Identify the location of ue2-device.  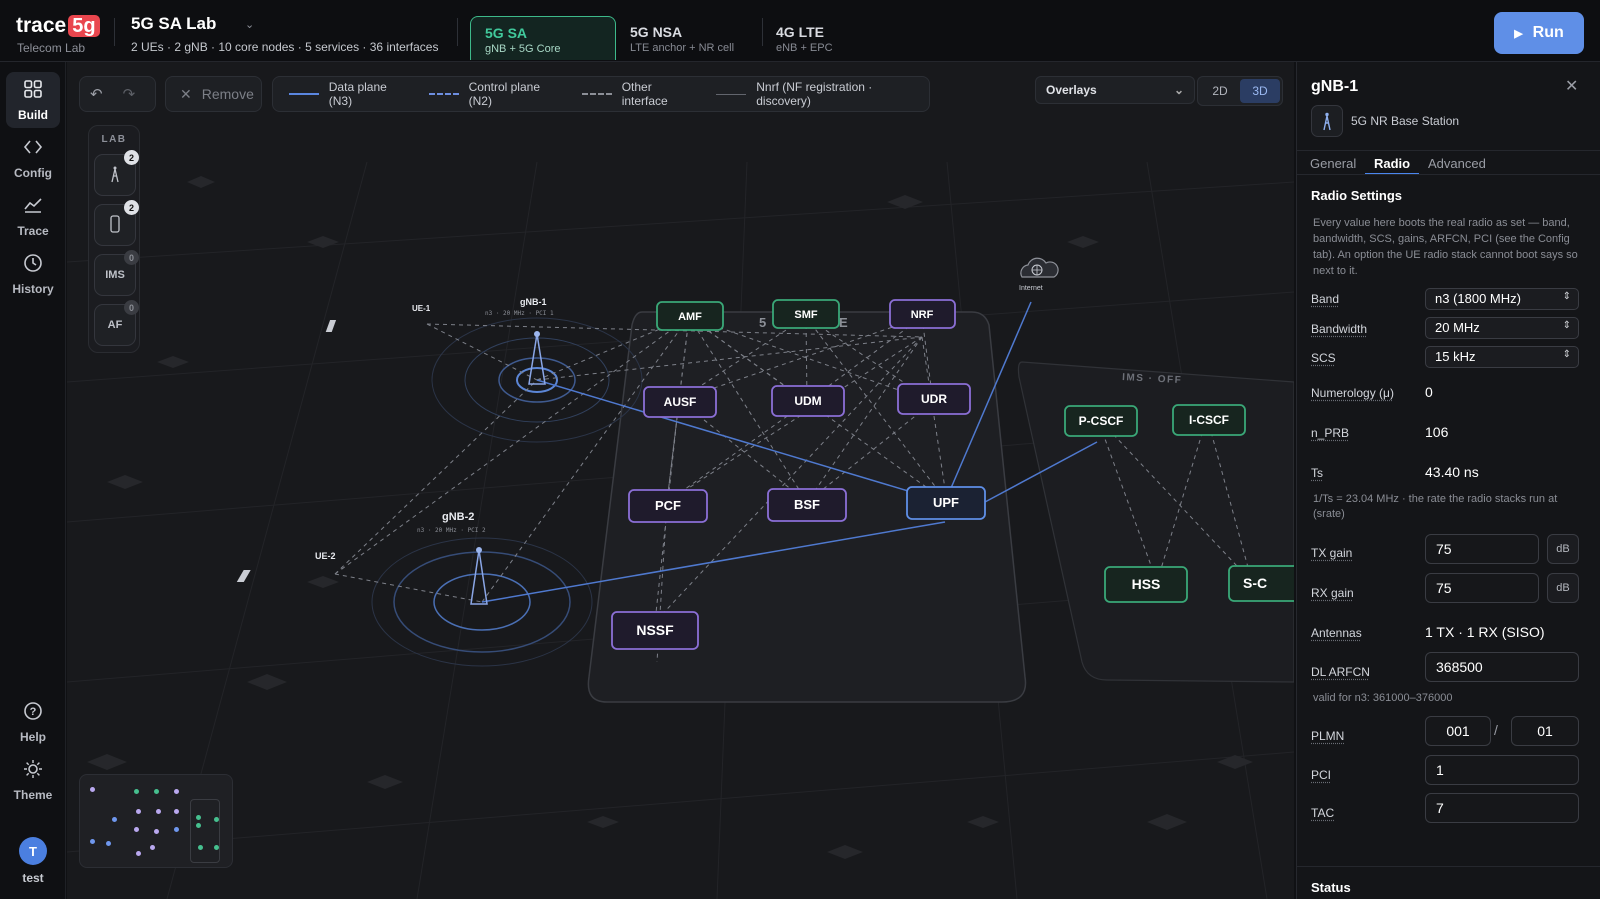
(243, 576).